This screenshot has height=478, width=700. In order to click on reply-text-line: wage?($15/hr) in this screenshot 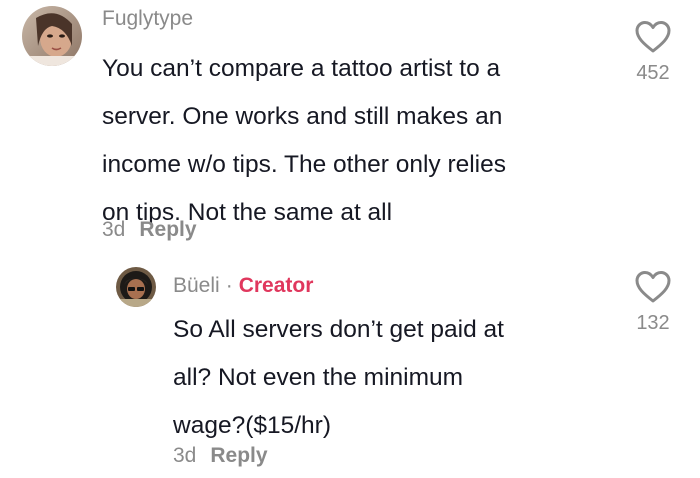, I will do `click(252, 425)`.